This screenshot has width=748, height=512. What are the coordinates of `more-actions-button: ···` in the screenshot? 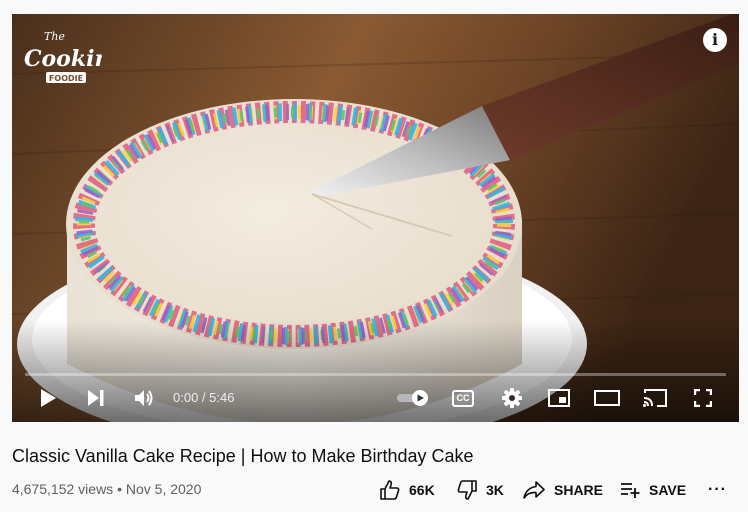 It's located at (717, 490).